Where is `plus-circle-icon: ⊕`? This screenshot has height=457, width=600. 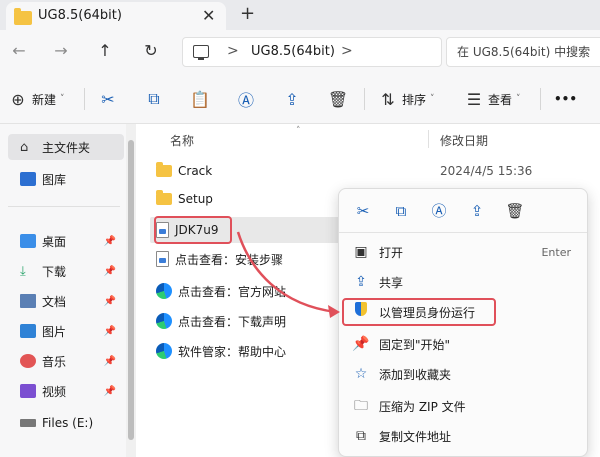 plus-circle-icon: ⊕ is located at coordinates (18, 99).